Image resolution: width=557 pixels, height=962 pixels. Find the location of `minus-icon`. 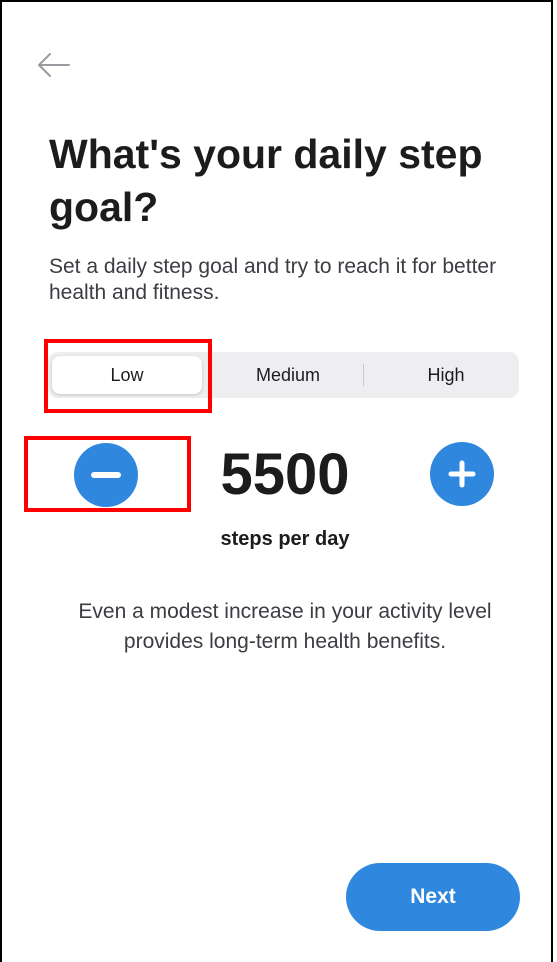

minus-icon is located at coordinates (106, 475).